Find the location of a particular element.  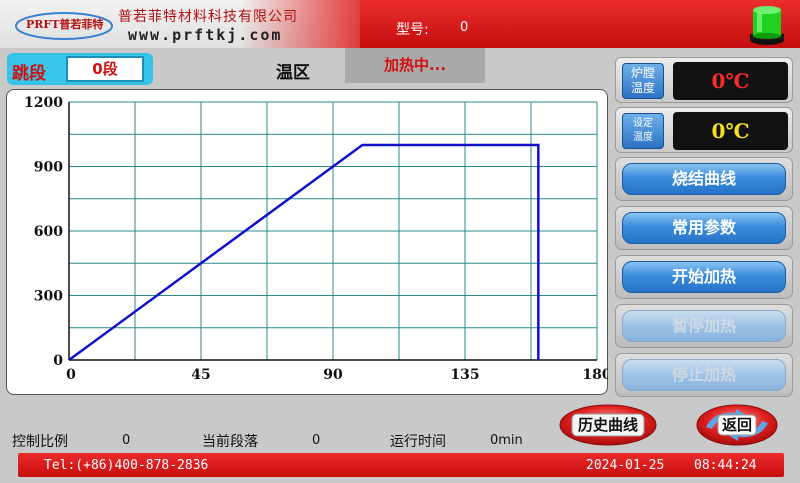

pause-heating-button-label: 暂停加热 is located at coordinates (704, 326).